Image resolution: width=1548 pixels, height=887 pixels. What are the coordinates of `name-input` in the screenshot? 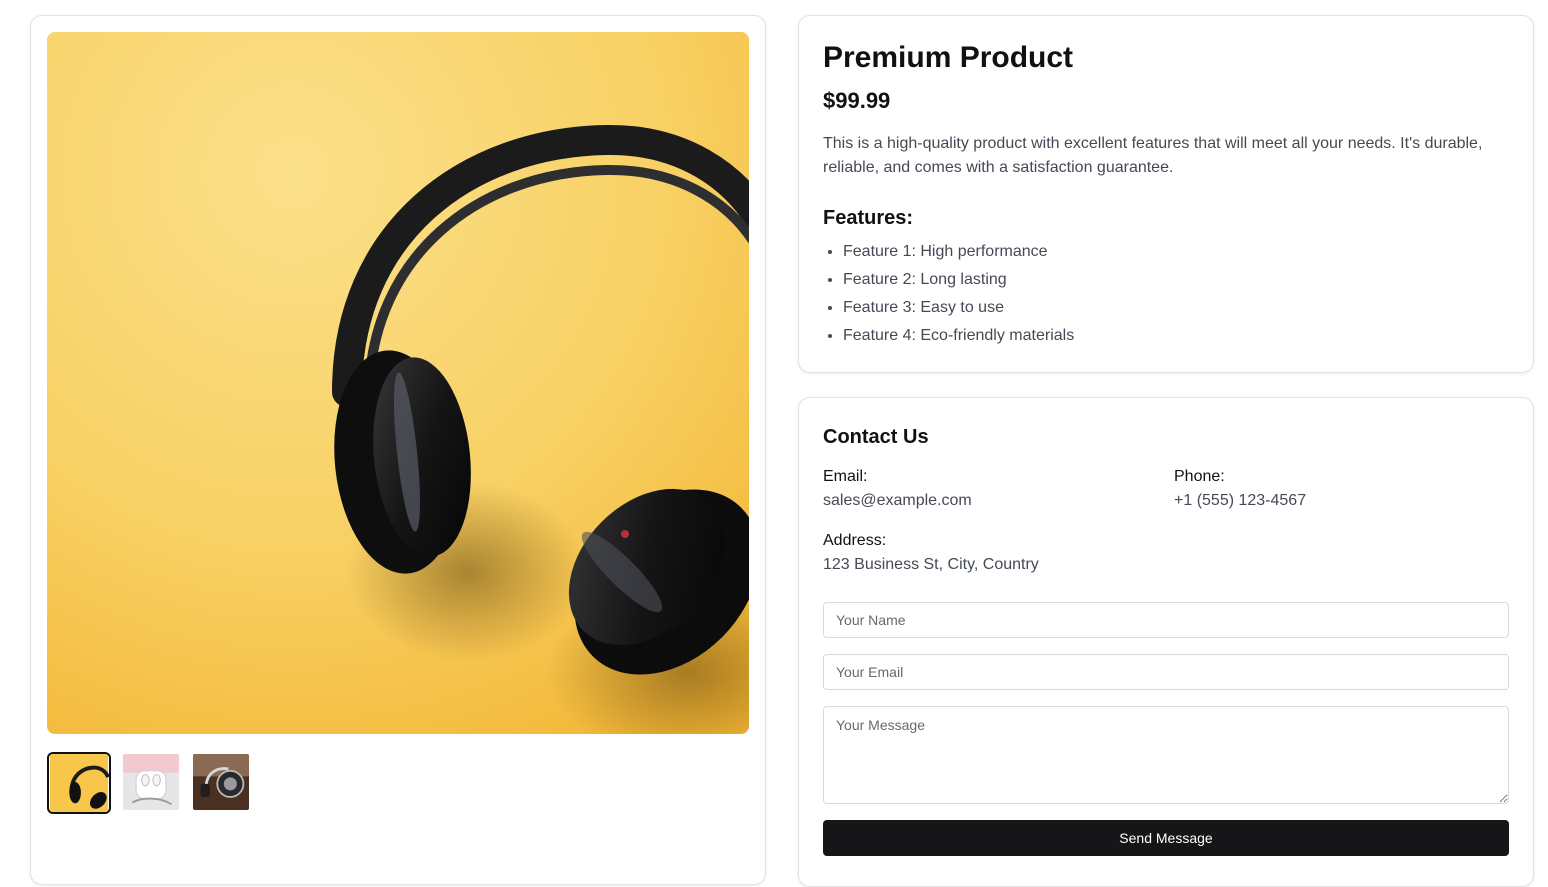 It's located at (1166, 620).